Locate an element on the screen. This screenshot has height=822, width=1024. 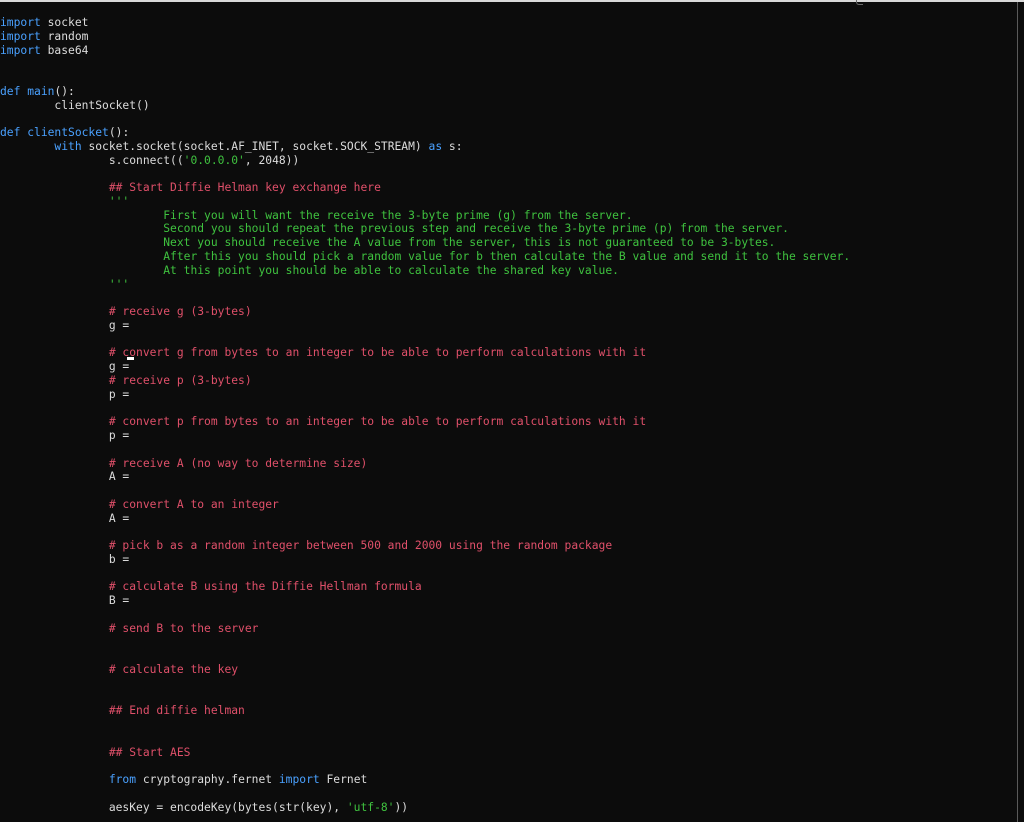
text-cursor is located at coordinates (130, 358).